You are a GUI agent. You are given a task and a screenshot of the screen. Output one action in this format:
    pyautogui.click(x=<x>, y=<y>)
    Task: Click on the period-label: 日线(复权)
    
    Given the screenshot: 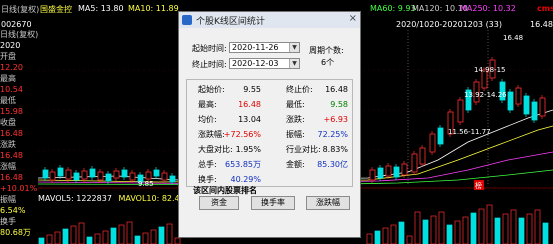 What is the action you would take?
    pyautogui.click(x=20, y=9)
    